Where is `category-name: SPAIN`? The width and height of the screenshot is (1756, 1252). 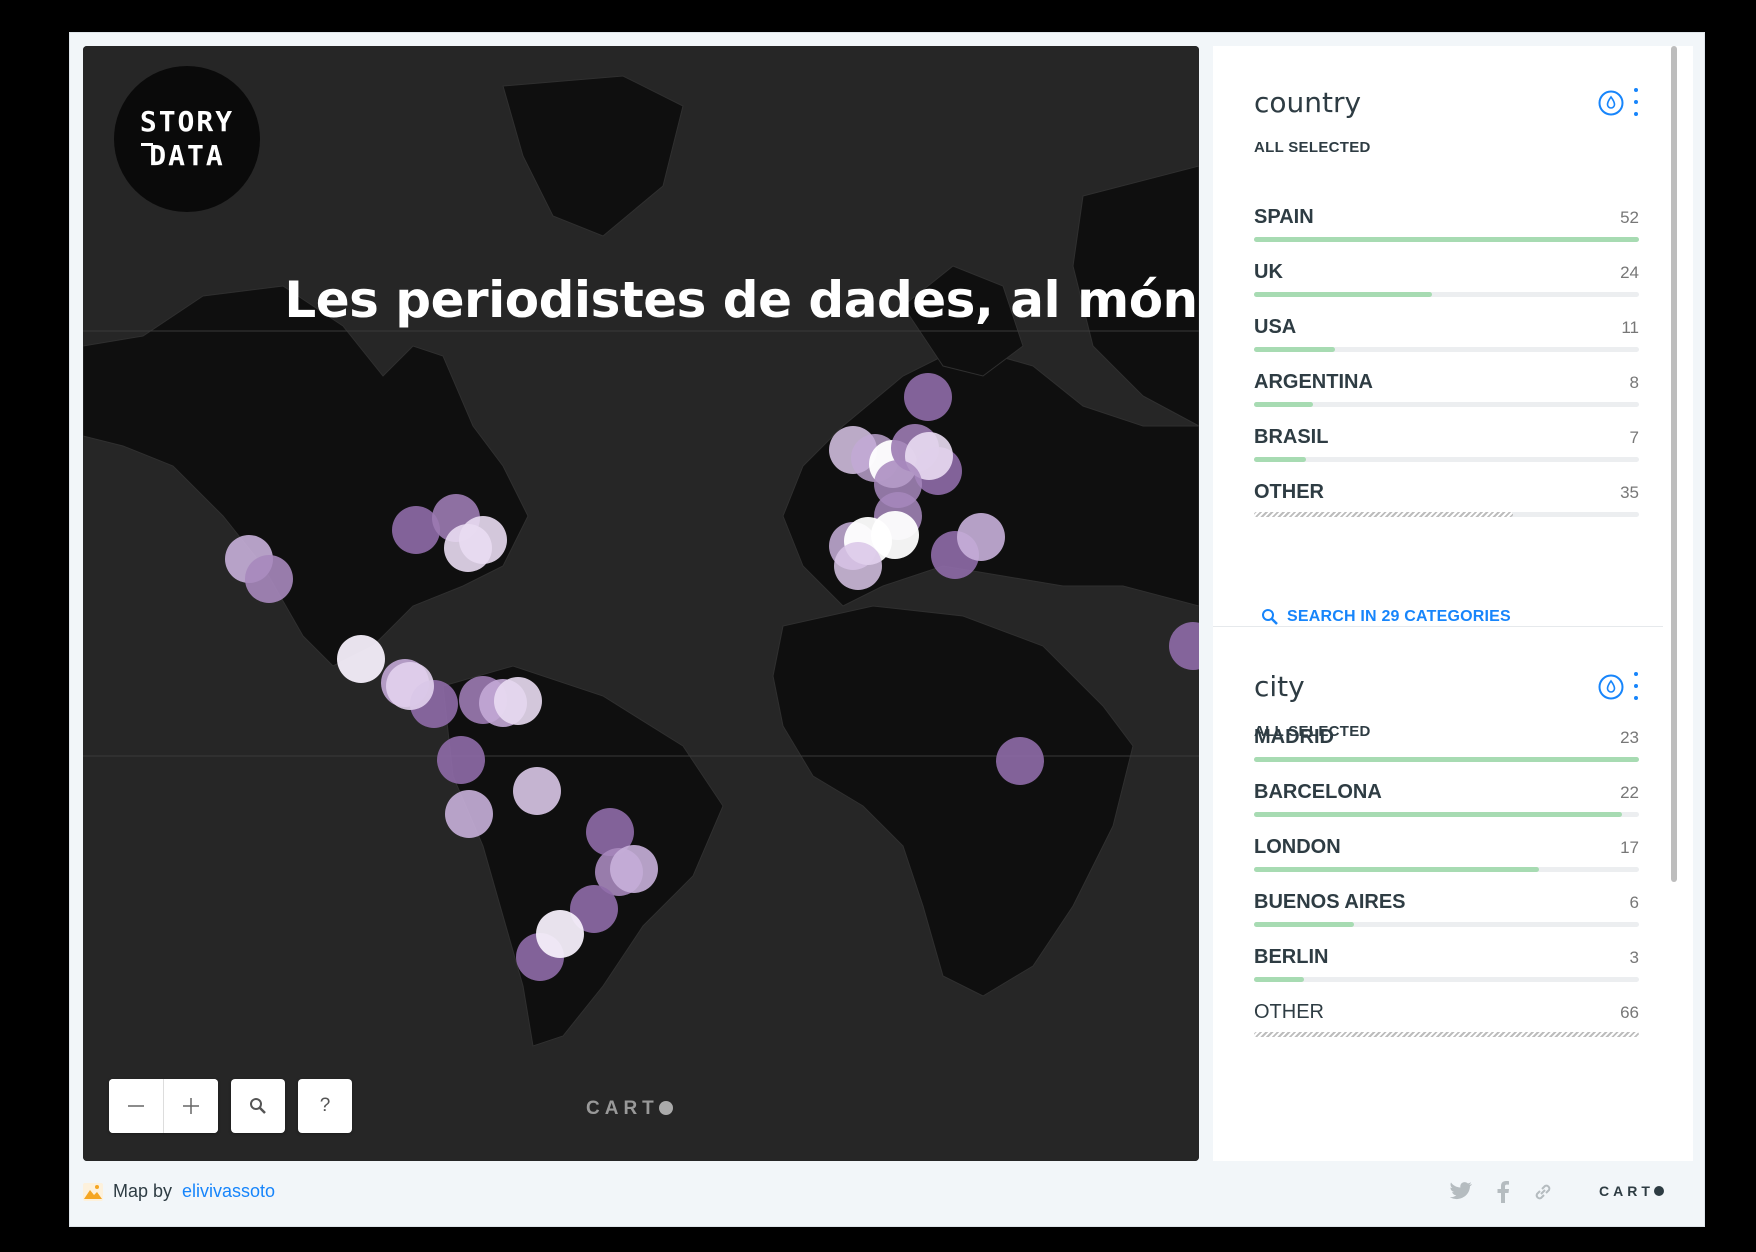
category-name: SPAIN is located at coordinates (1284, 217).